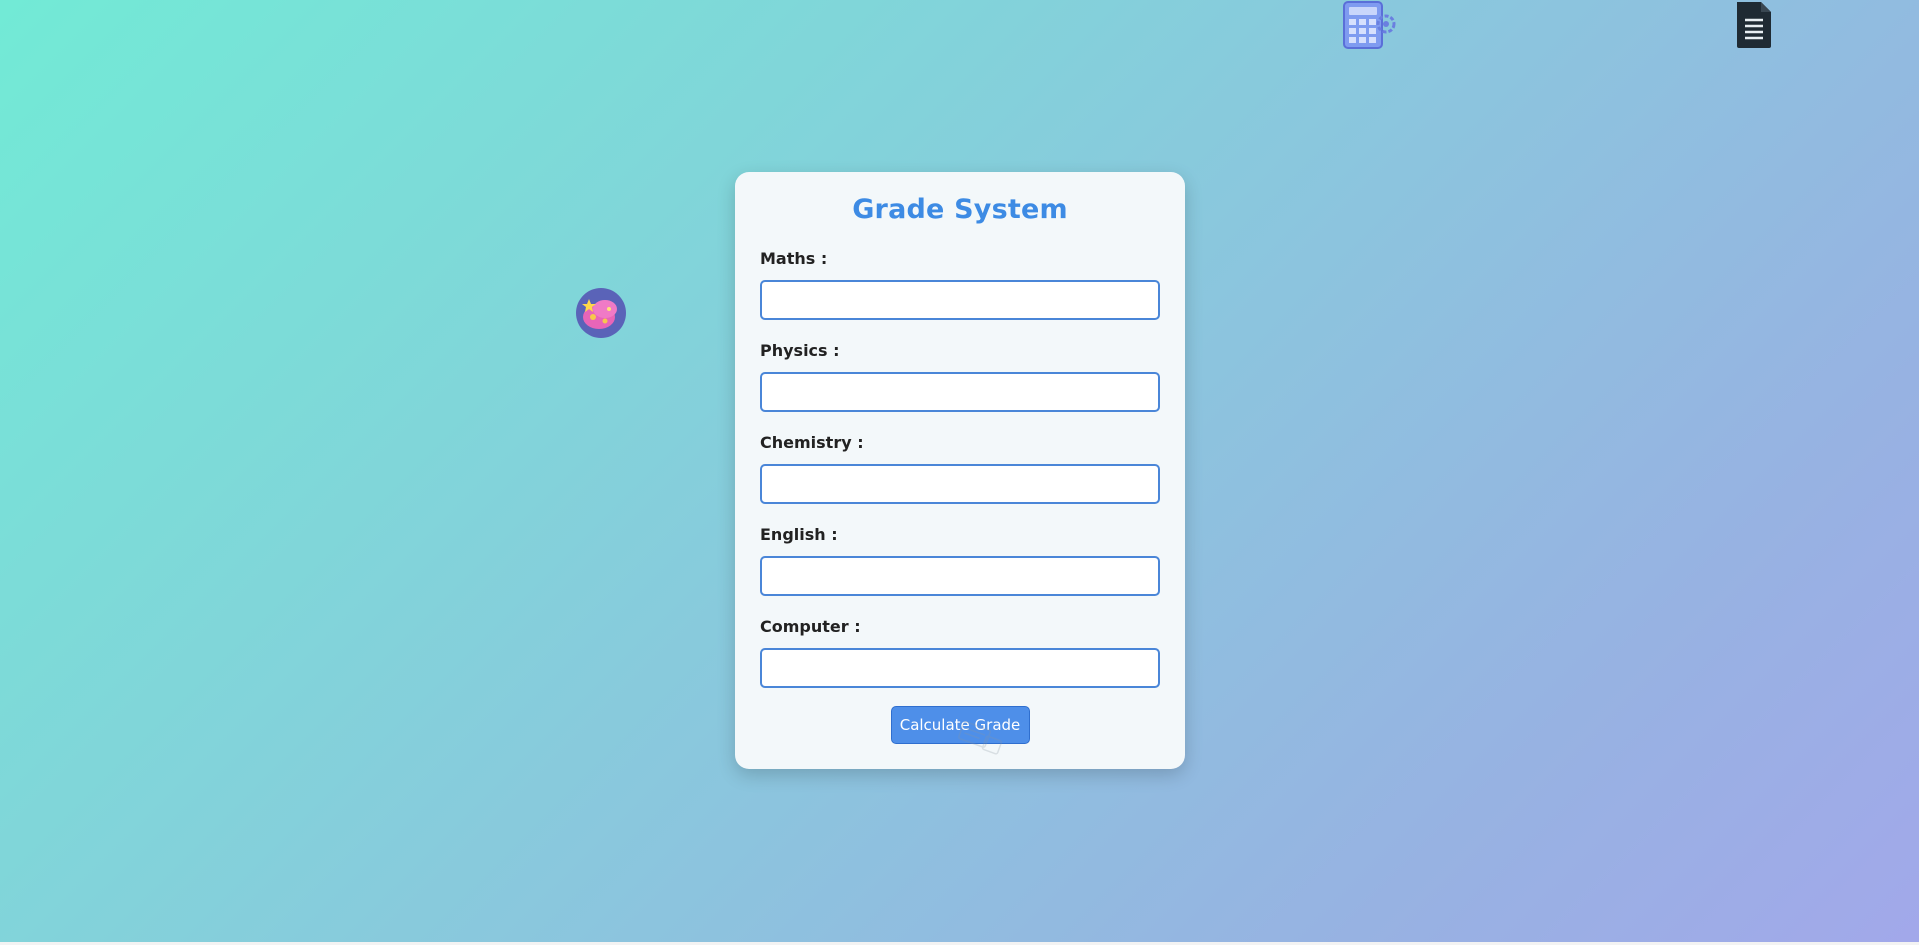 Image resolution: width=1919 pixels, height=945 pixels. What do you see at coordinates (1754, 25) in the screenshot?
I see `document-icon` at bounding box center [1754, 25].